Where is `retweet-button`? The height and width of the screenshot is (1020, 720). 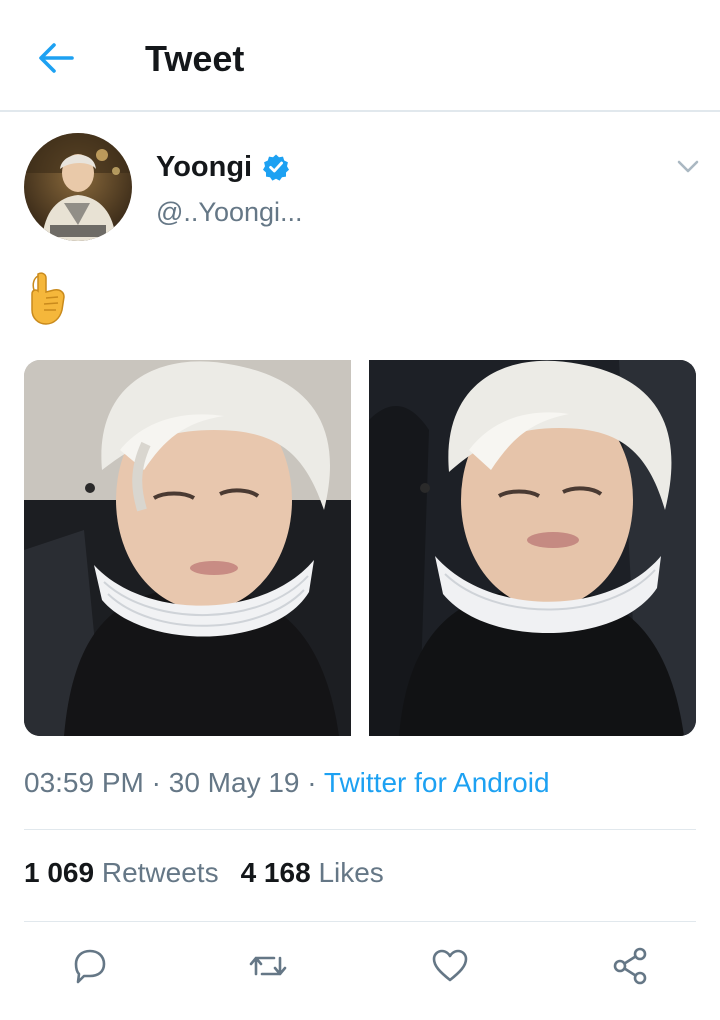 retweet-button is located at coordinates (268, 966).